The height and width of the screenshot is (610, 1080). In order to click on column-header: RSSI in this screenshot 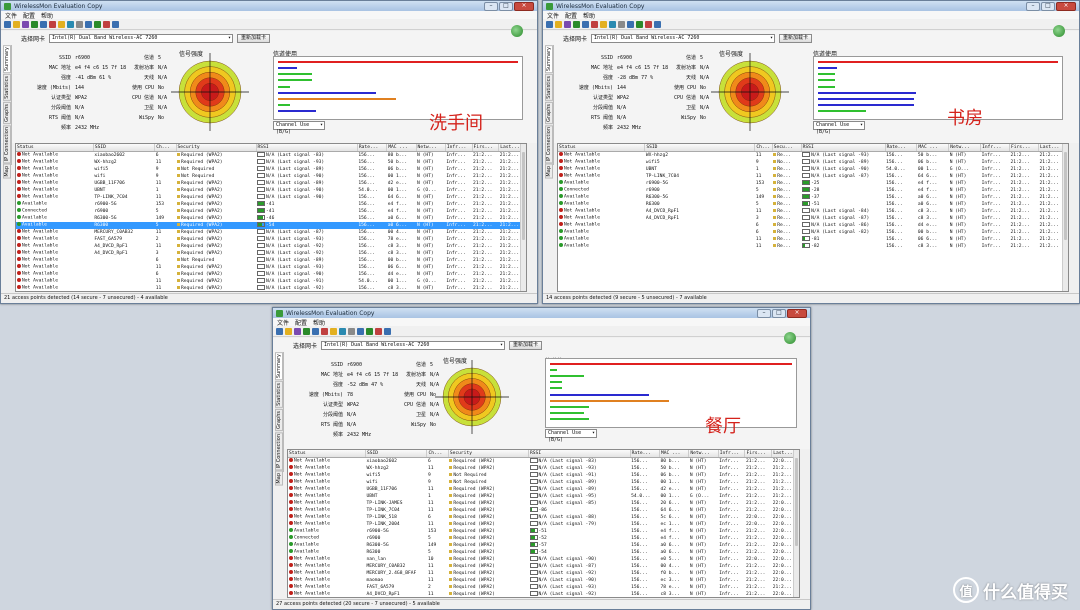, I will do `click(843, 148)`.